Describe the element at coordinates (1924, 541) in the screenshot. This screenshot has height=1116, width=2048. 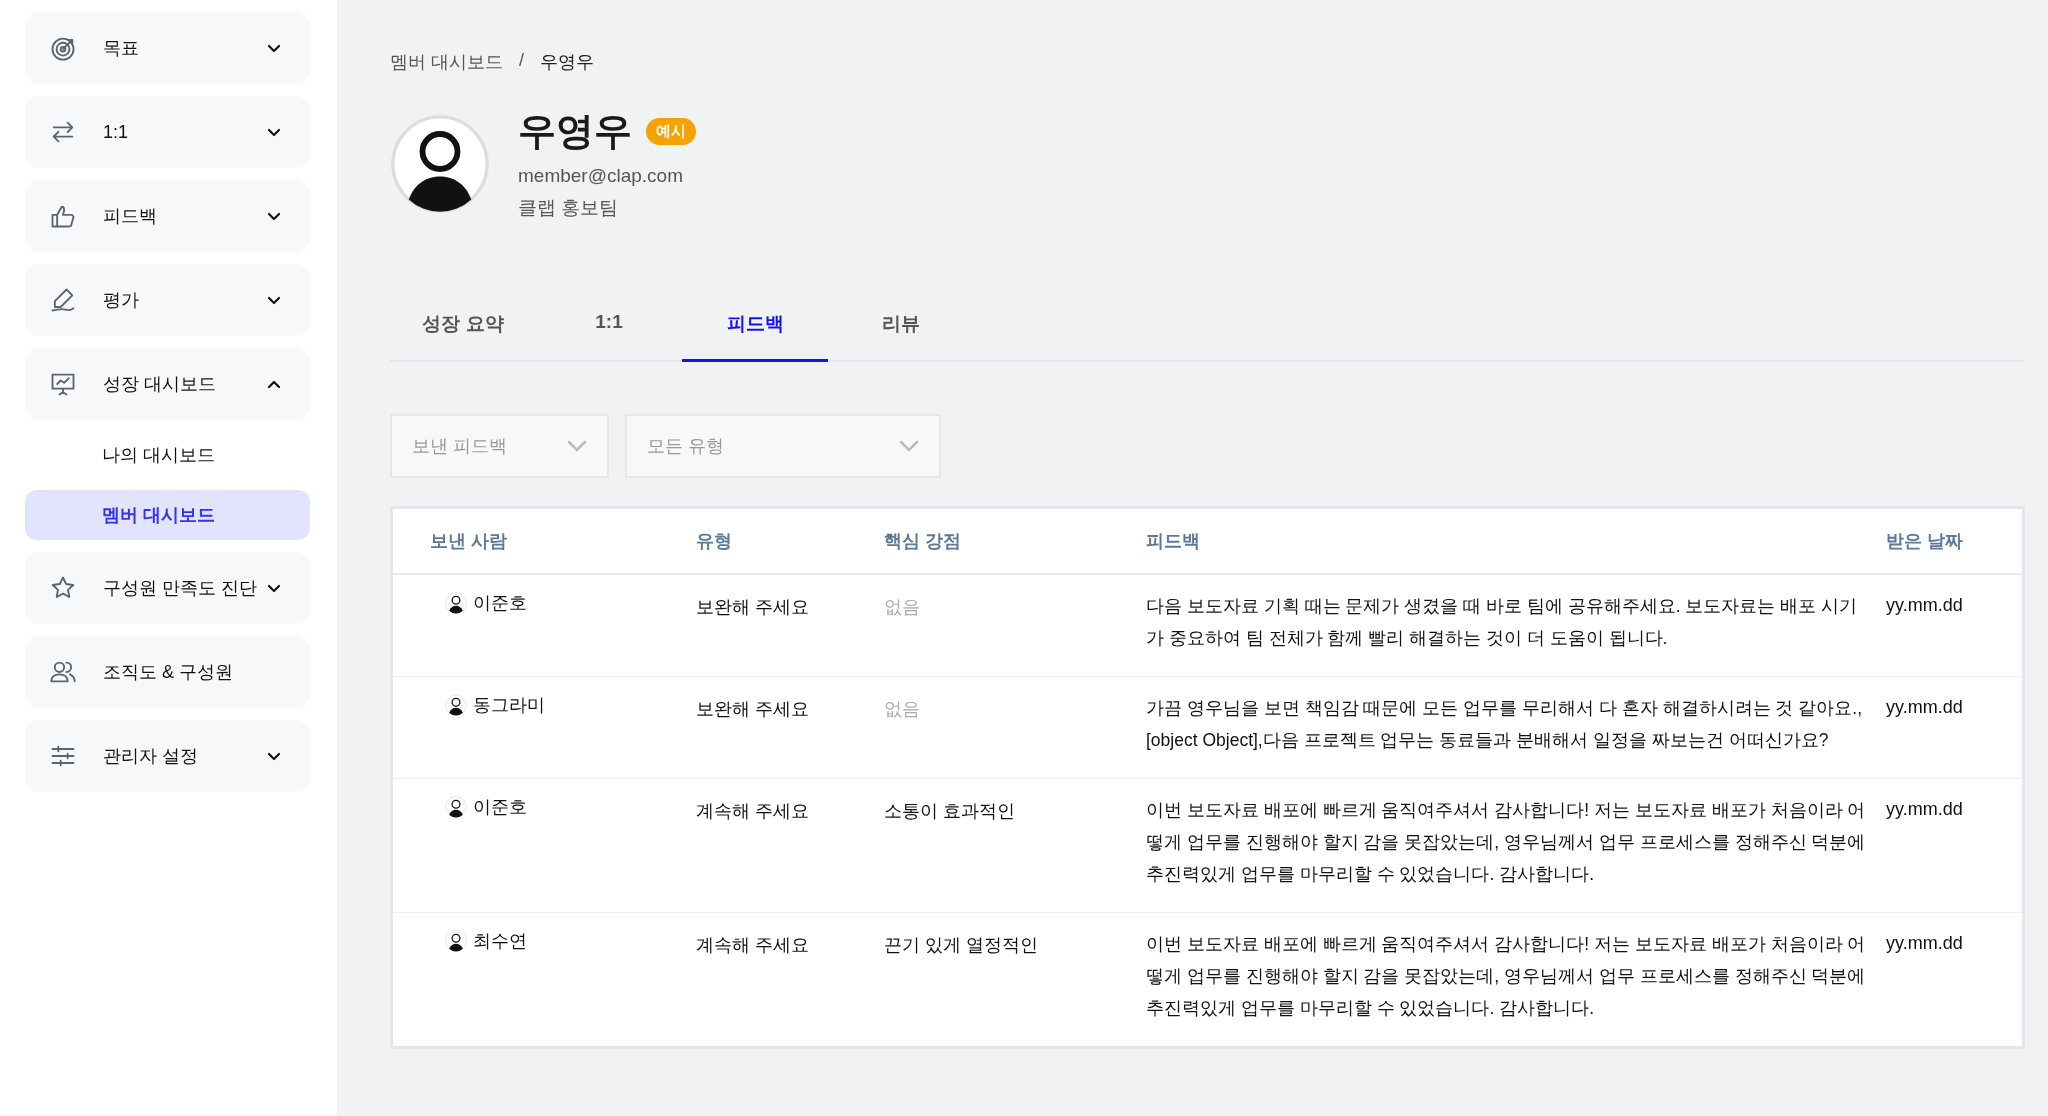
I see `column-header: 받은 날짜` at that location.